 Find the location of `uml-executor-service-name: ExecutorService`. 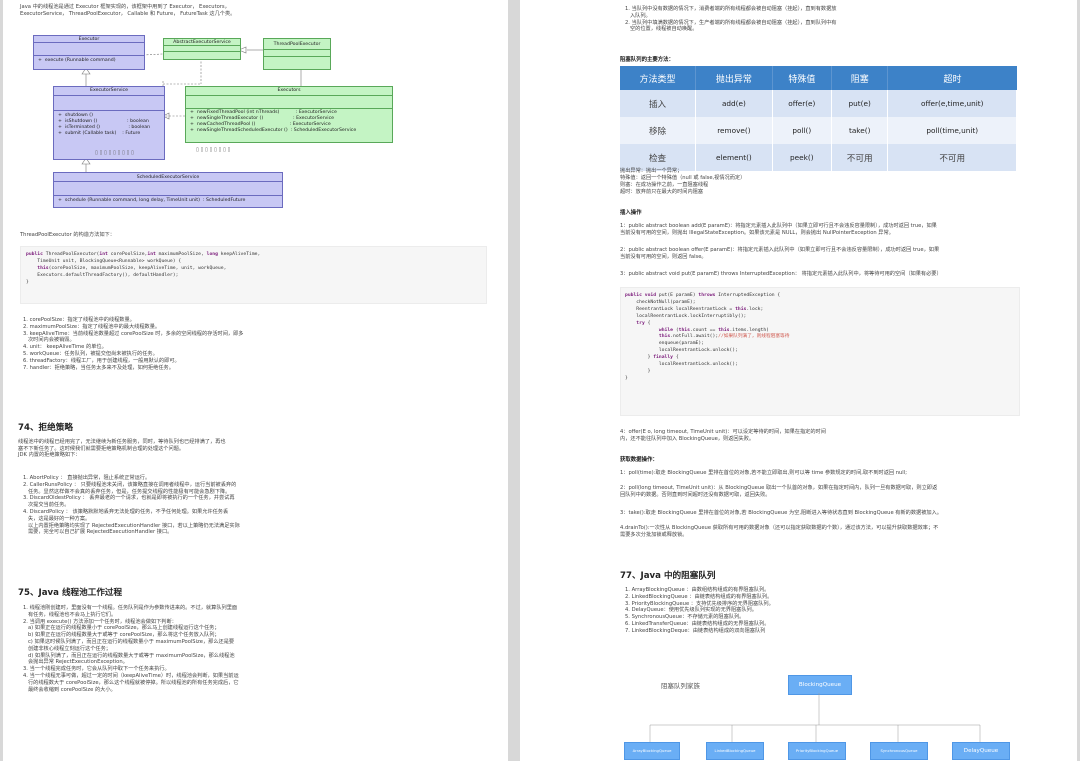

uml-executor-service-name: ExecutorService is located at coordinates (109, 91).